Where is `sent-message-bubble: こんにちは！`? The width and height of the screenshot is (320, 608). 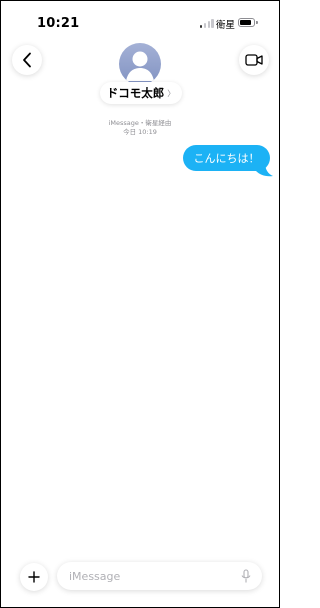 sent-message-bubble: こんにちは！ is located at coordinates (226, 158).